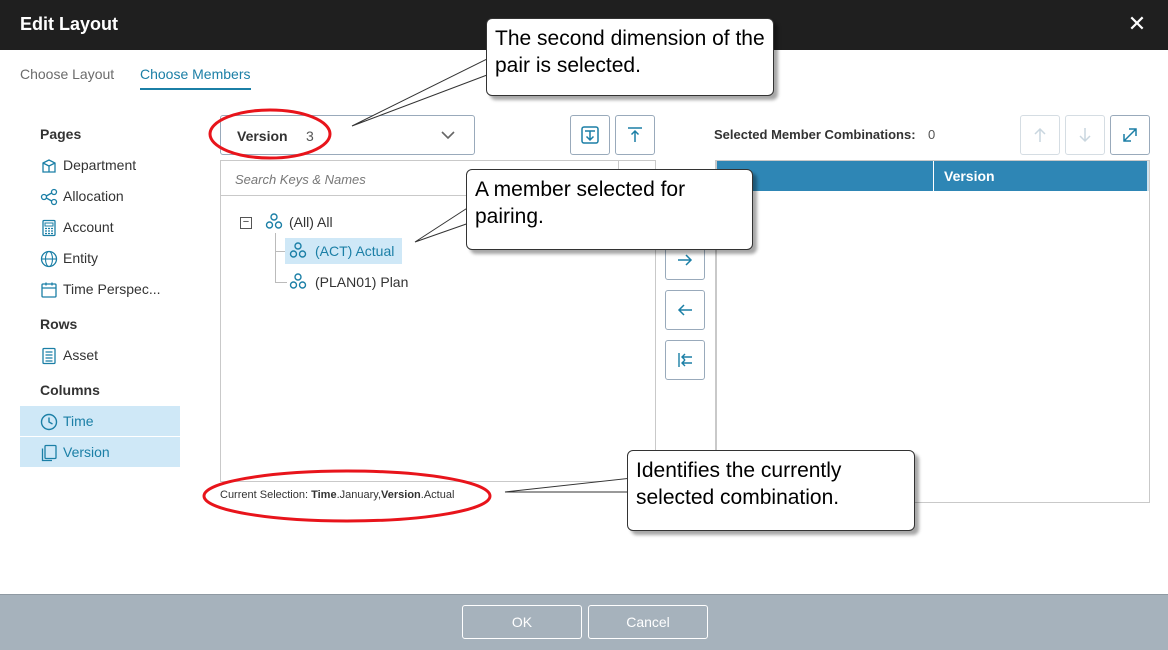 The image size is (1168, 650). I want to click on dropdown-label: Version, so click(262, 136).